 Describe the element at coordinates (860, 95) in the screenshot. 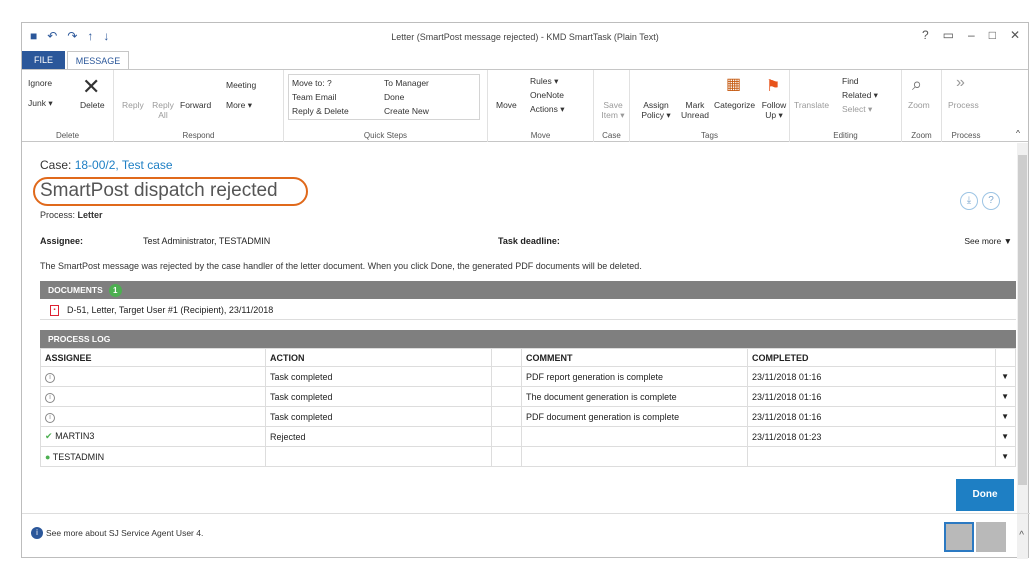

I see `related-button: Related ▾` at that location.